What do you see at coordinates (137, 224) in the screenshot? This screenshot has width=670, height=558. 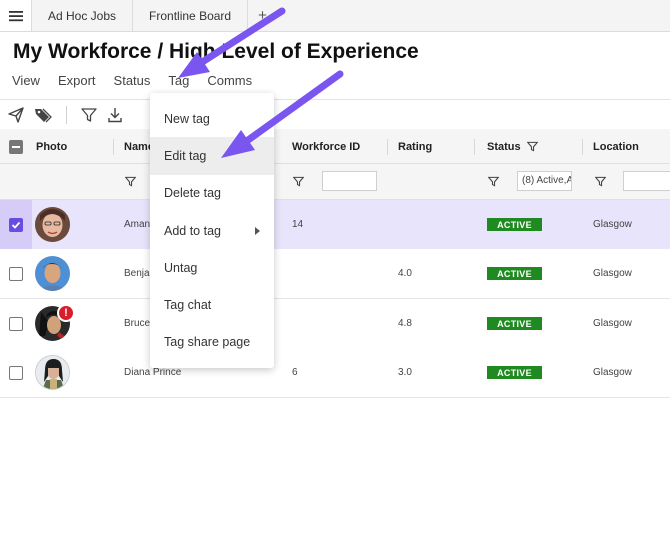 I see `cell-name: Aman` at bounding box center [137, 224].